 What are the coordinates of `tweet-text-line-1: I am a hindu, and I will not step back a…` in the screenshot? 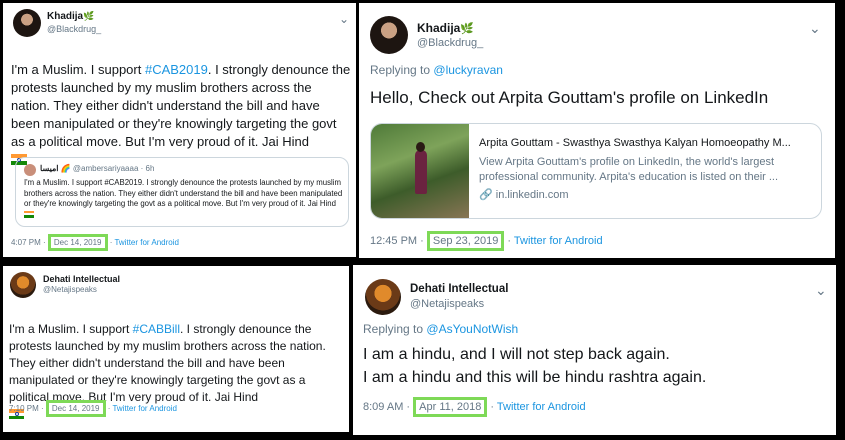 It's located at (516, 354).